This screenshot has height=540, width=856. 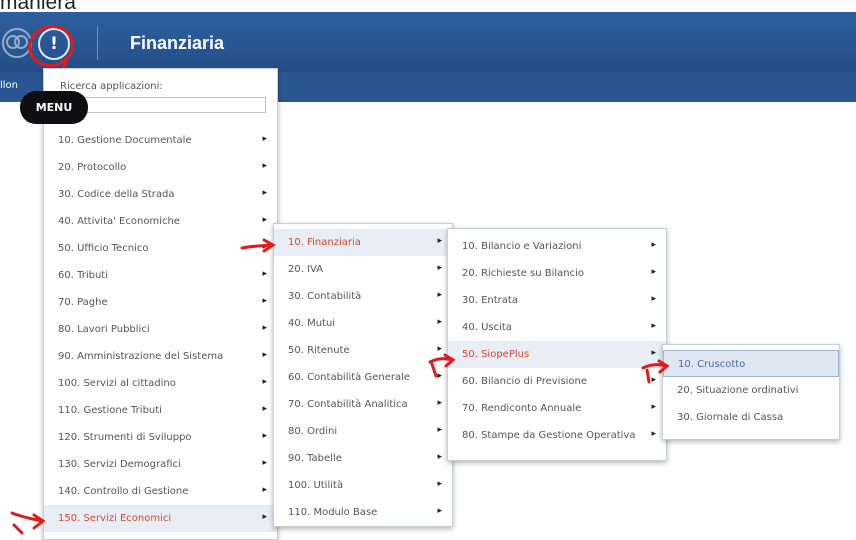 I want to click on main-menu-item: 110. Gestione Tributi ▸, so click(x=160, y=410).